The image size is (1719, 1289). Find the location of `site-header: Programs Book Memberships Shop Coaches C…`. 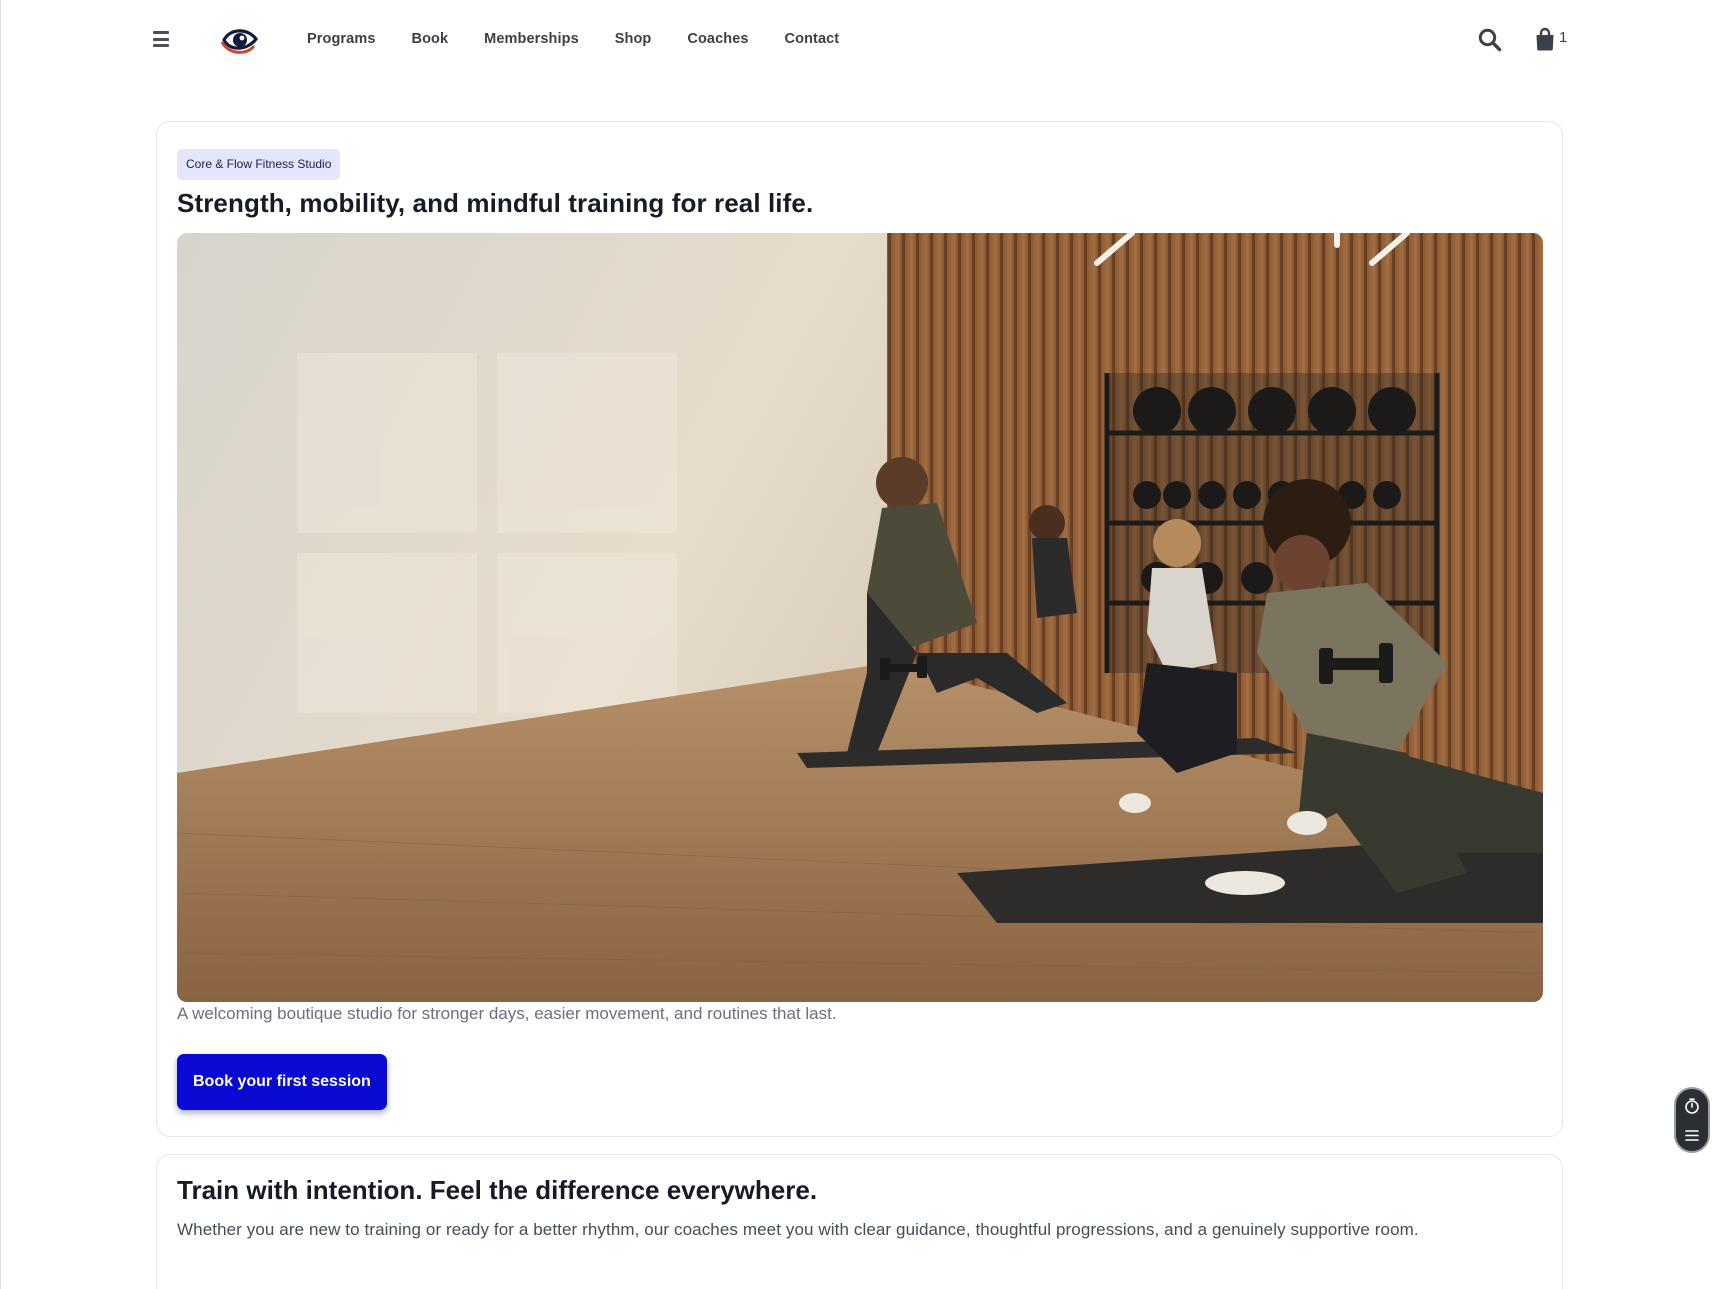

site-header: Programs Book Memberships Shop Coaches C… is located at coordinates (859, 40).